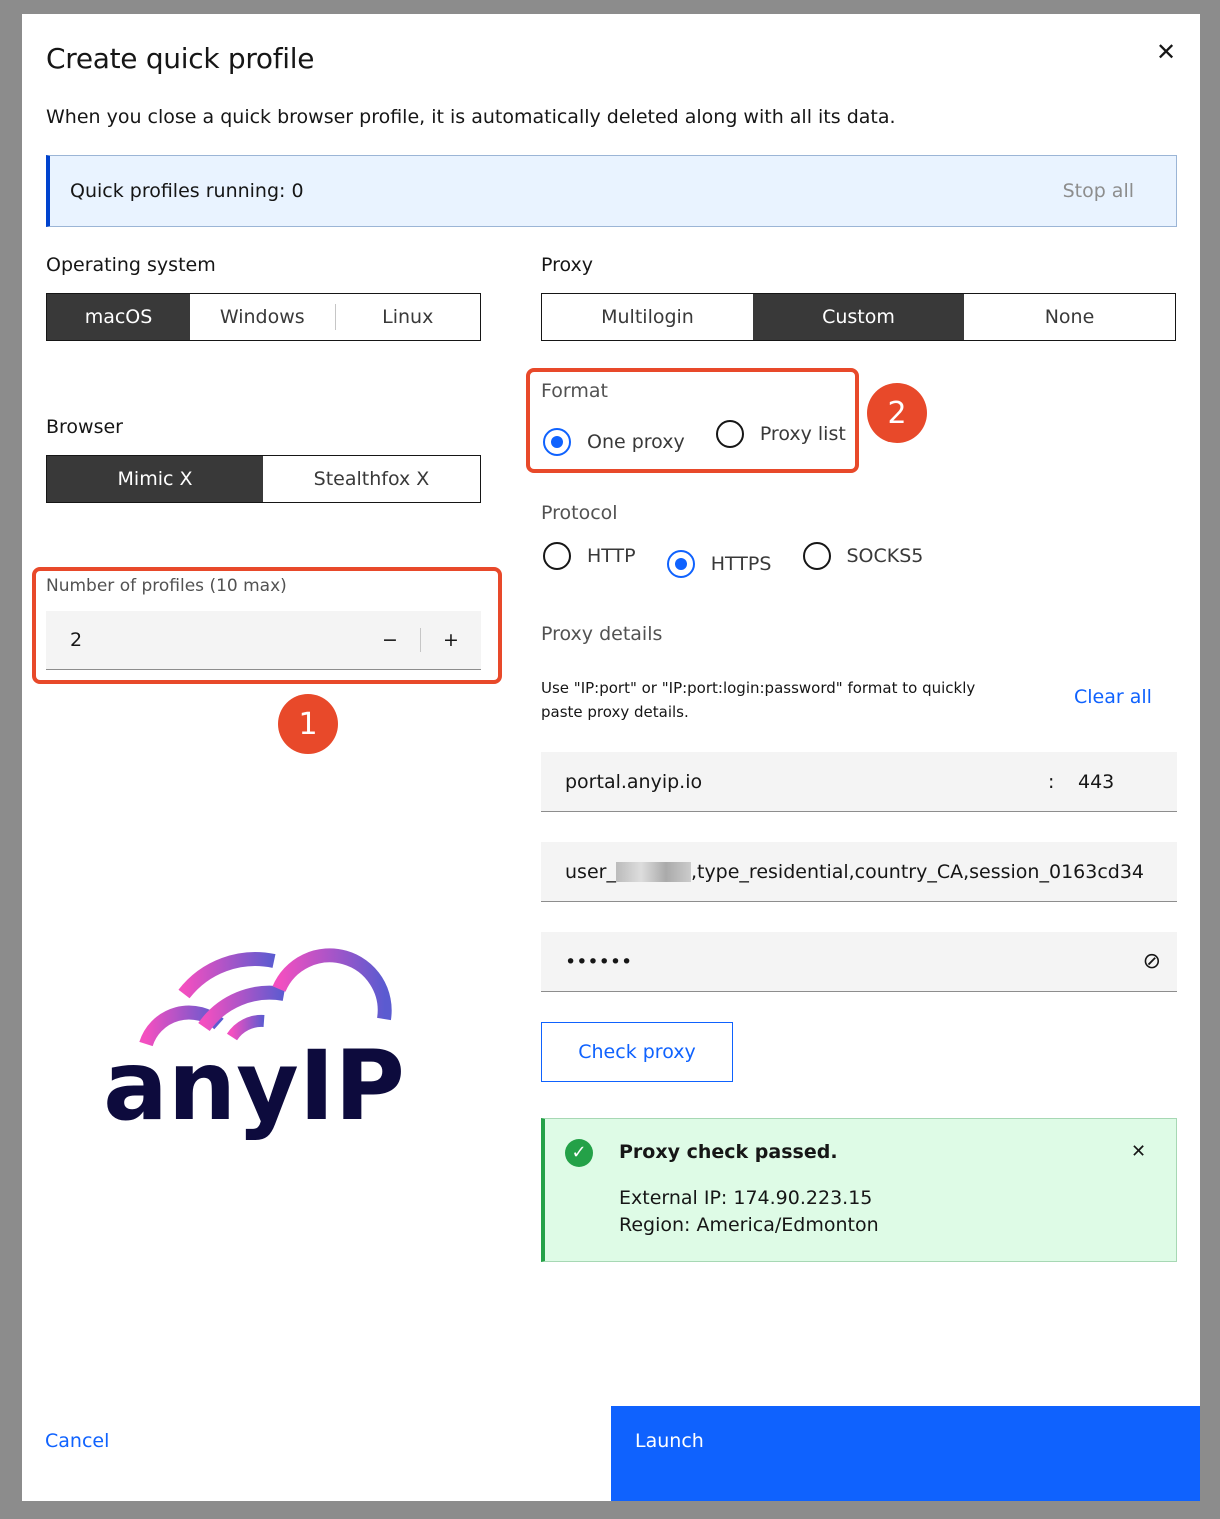  What do you see at coordinates (371, 479) in the screenshot?
I see `browser-stealthfox: Stealthfox X` at bounding box center [371, 479].